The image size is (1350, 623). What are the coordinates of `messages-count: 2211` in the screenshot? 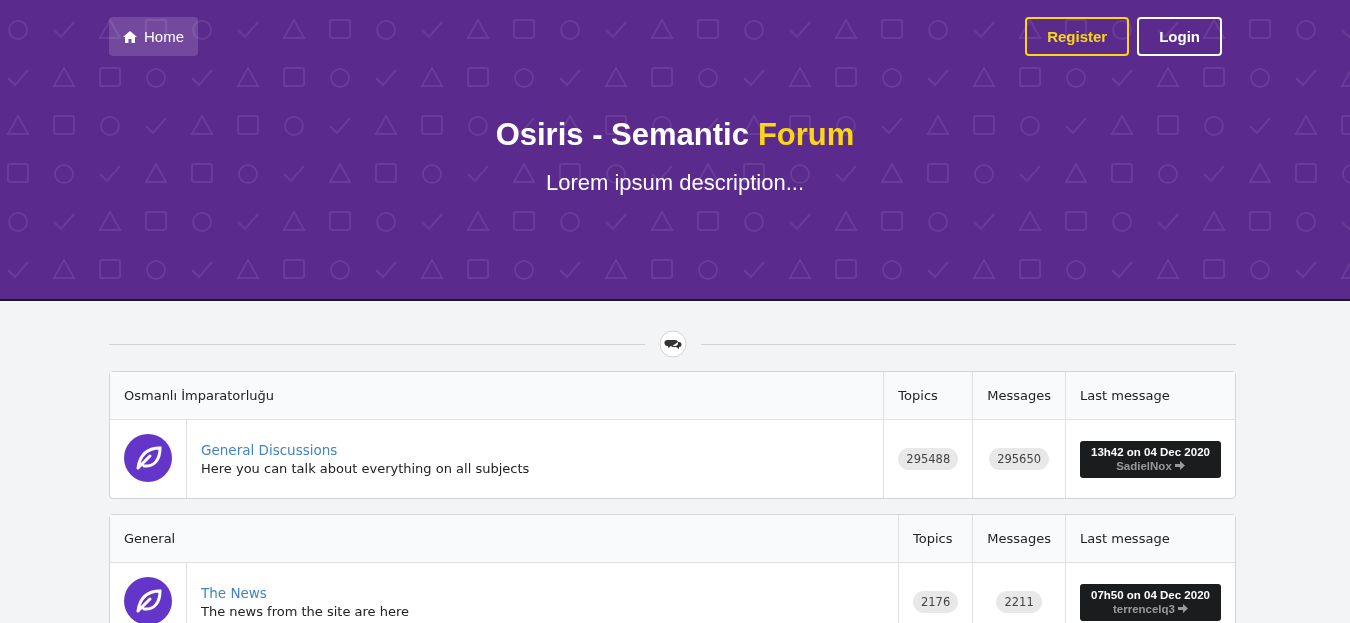 It's located at (1019, 602).